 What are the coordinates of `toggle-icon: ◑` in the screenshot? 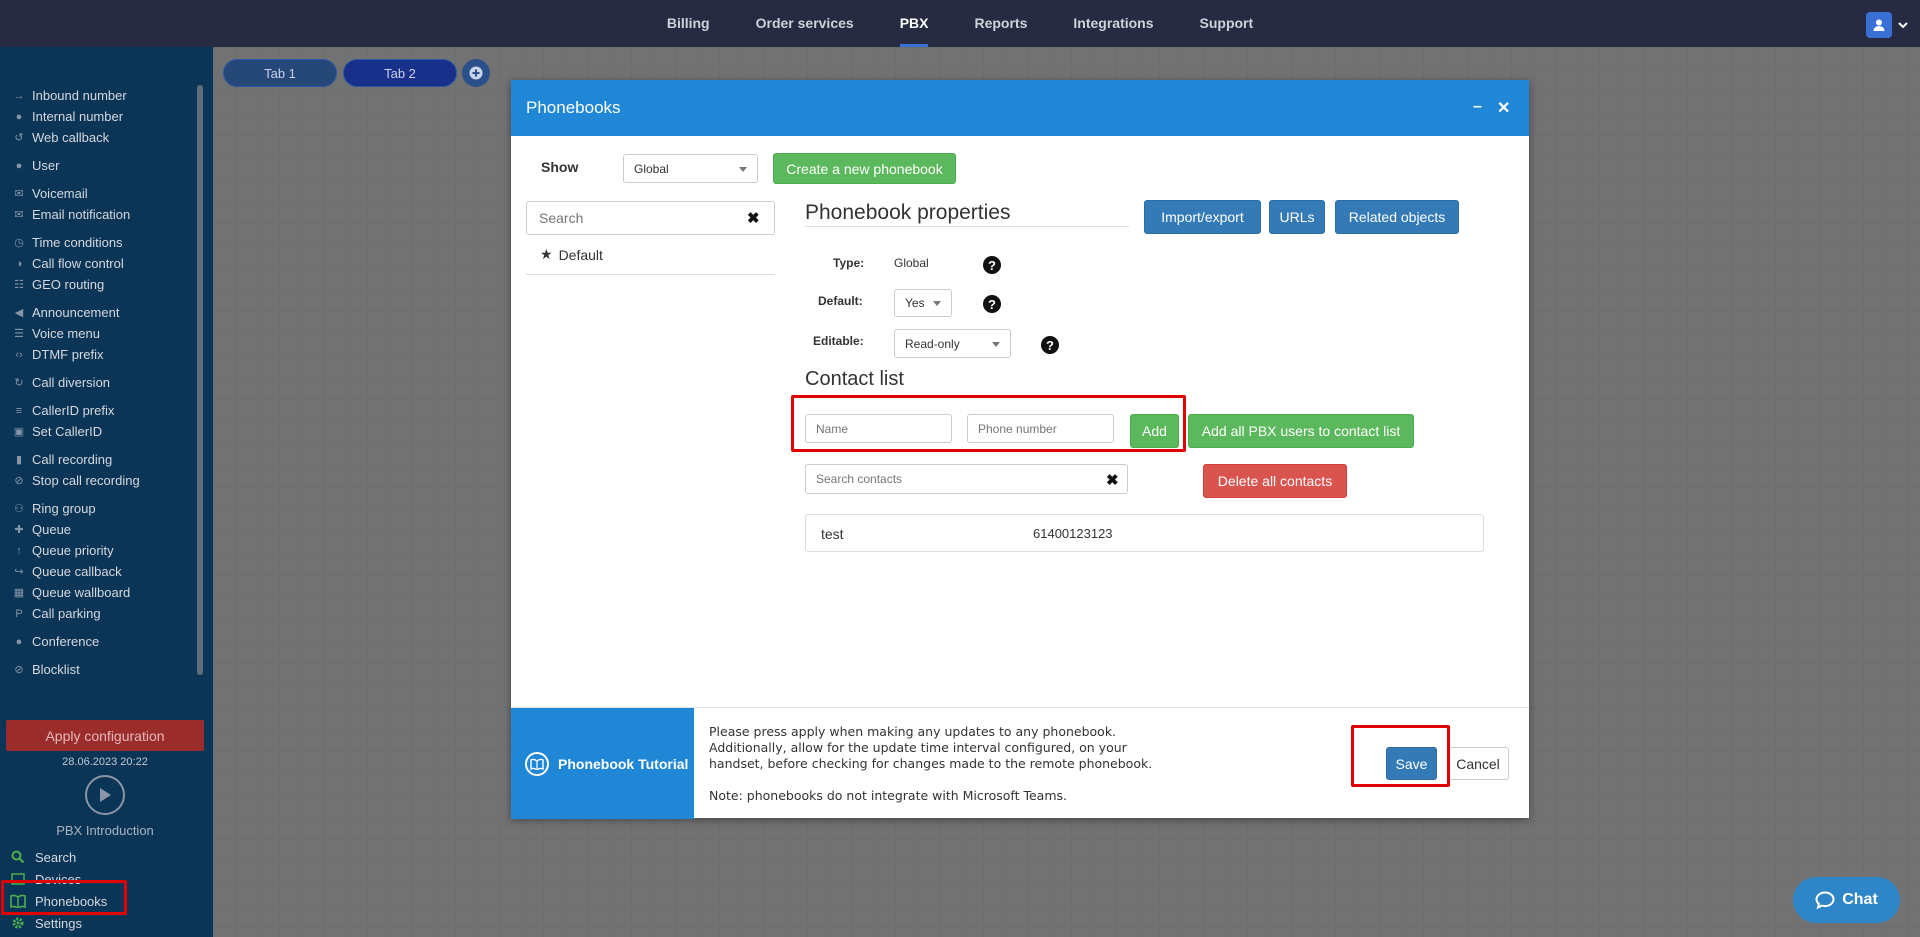 It's located at (19, 263).